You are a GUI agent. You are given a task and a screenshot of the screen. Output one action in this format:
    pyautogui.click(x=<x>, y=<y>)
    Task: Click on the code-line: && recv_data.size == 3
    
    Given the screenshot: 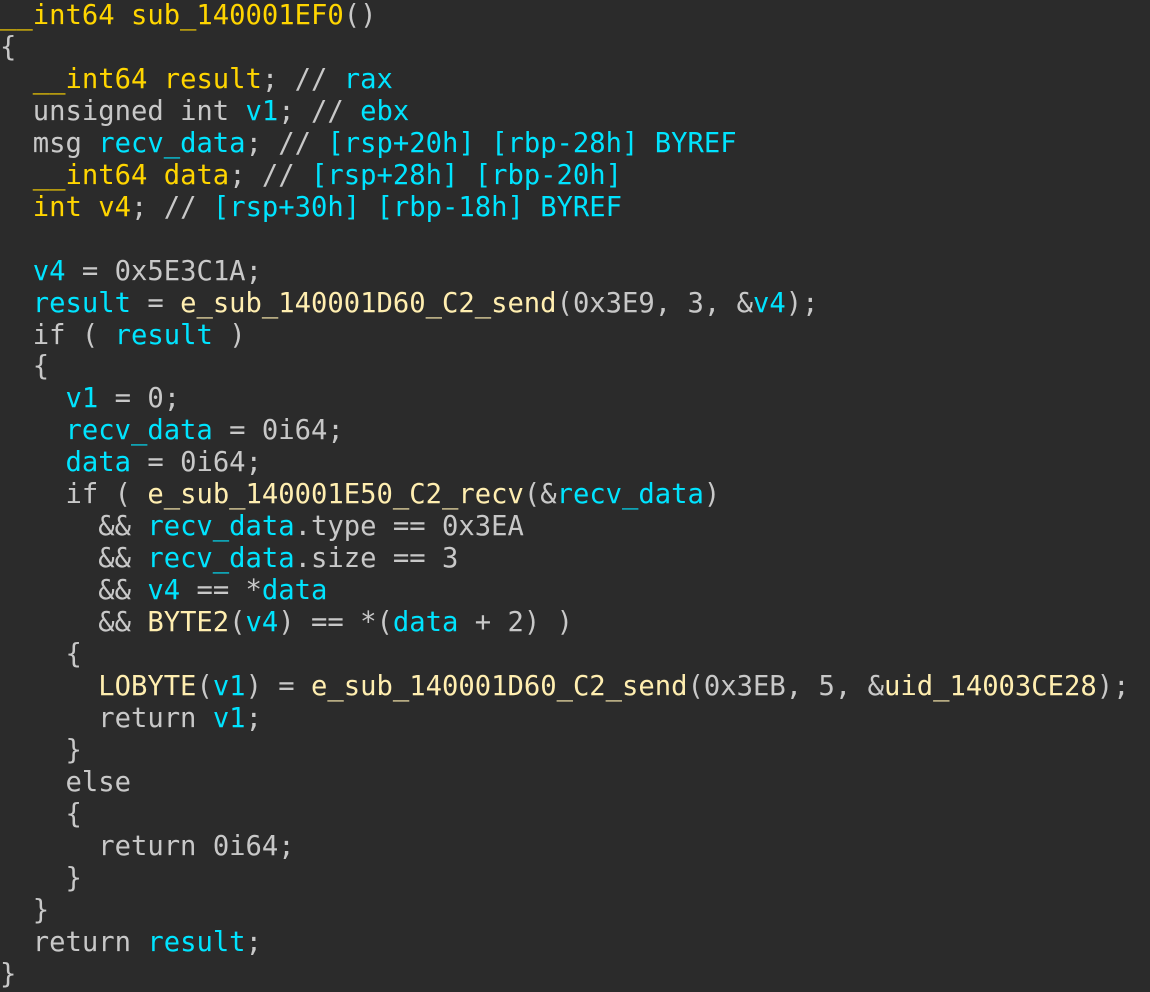 What is the action you would take?
    pyautogui.click(x=229, y=559)
    